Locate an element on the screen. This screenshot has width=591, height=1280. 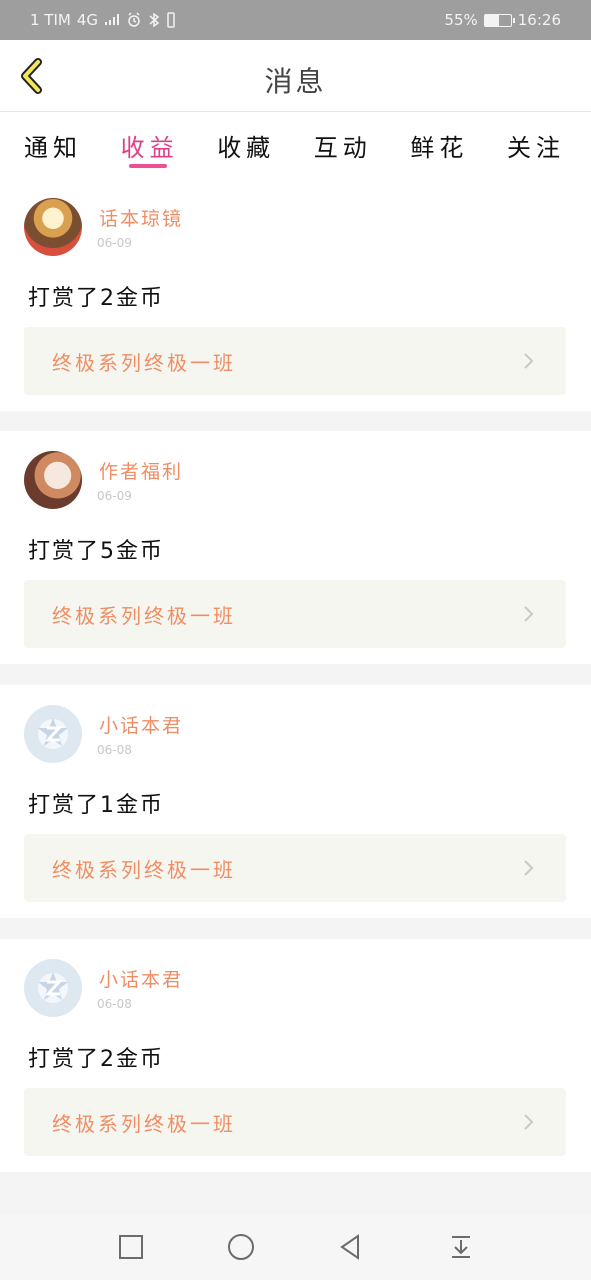
author-name: 作者福利 is located at coordinates (141, 470).